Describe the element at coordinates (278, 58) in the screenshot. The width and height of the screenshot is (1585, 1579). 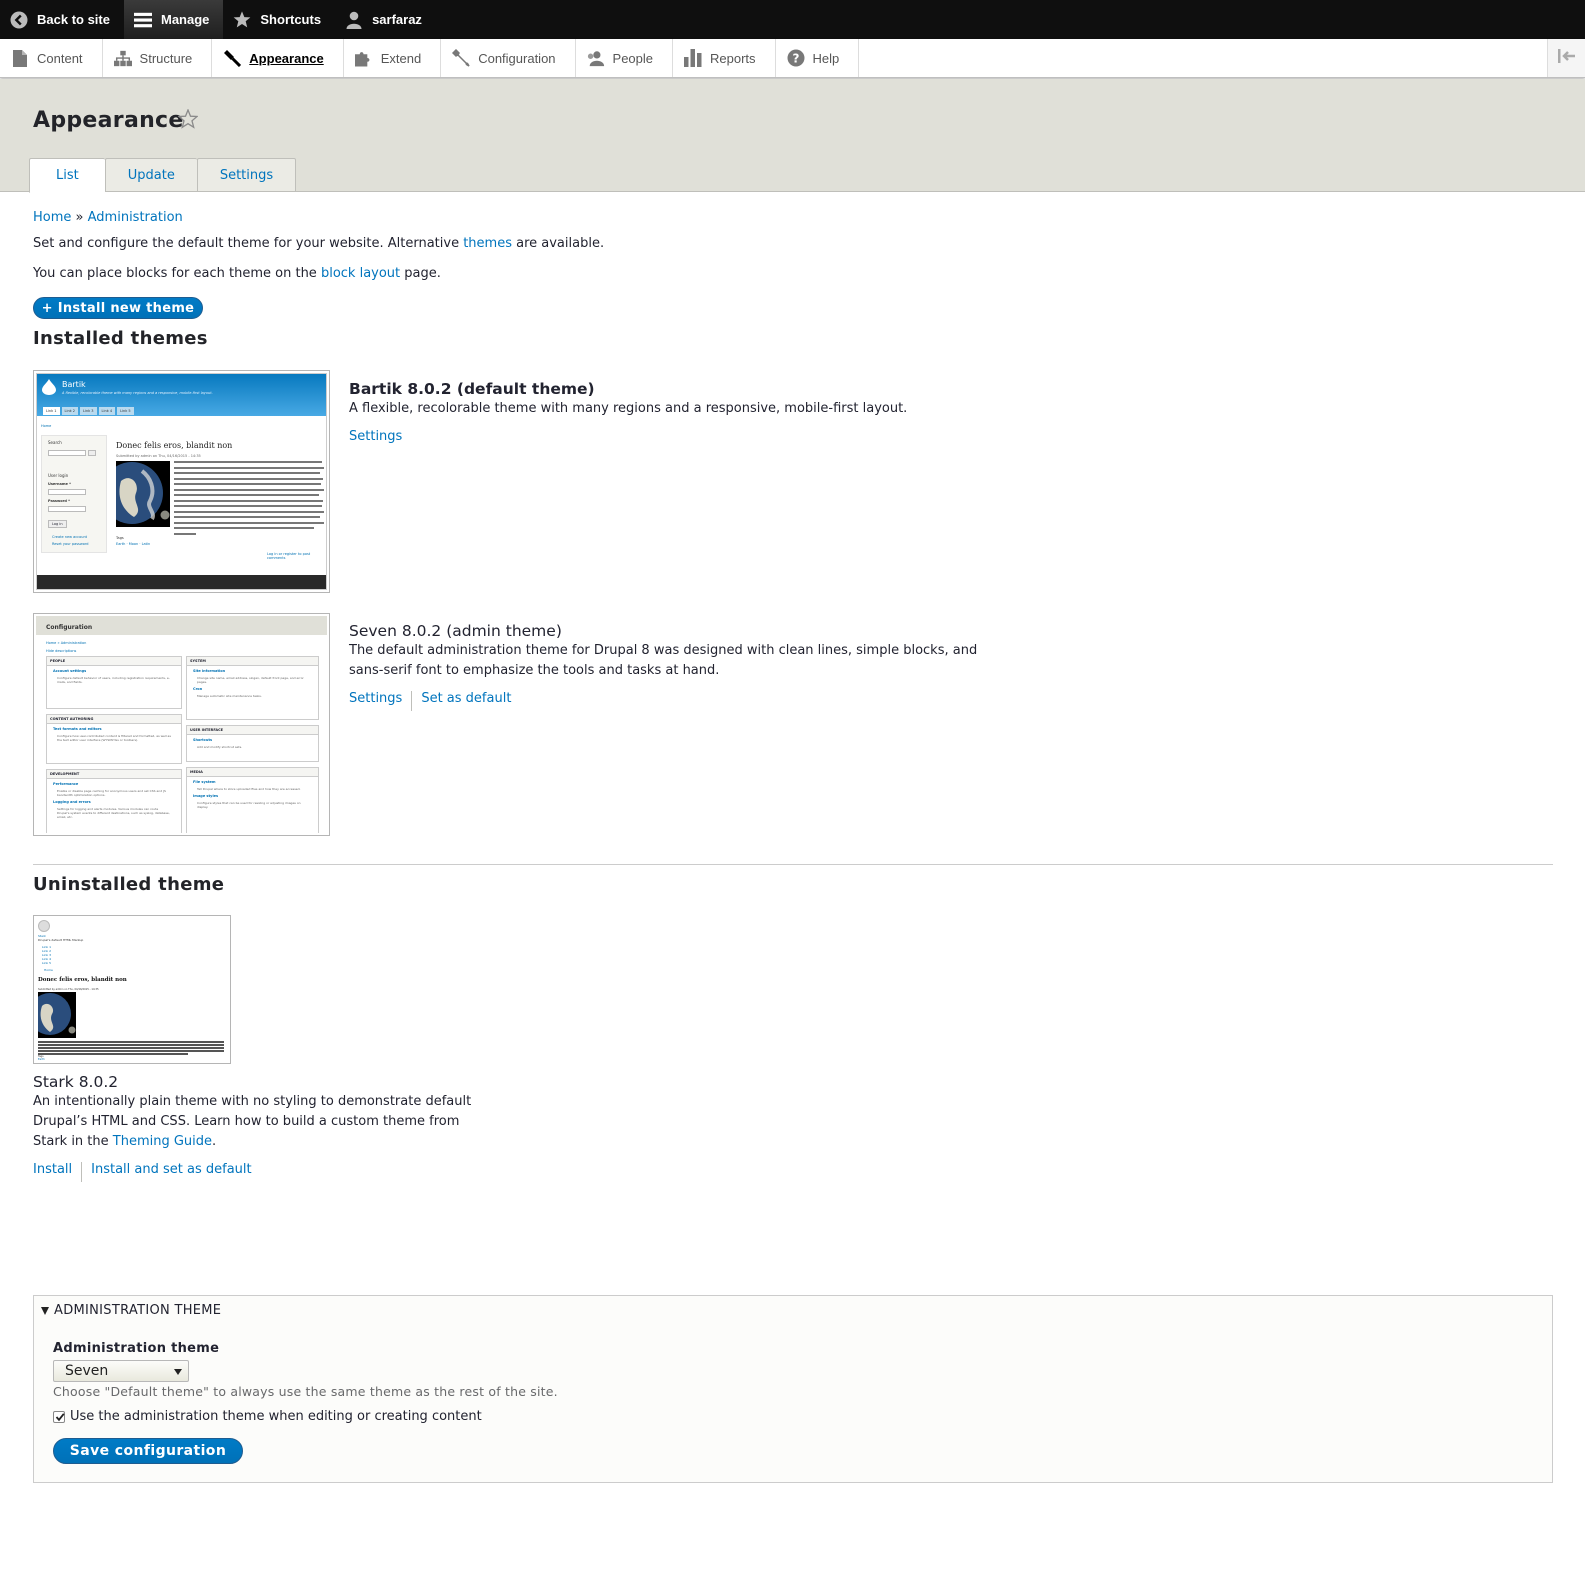
I see `tray-item-appearance: Appearance` at that location.